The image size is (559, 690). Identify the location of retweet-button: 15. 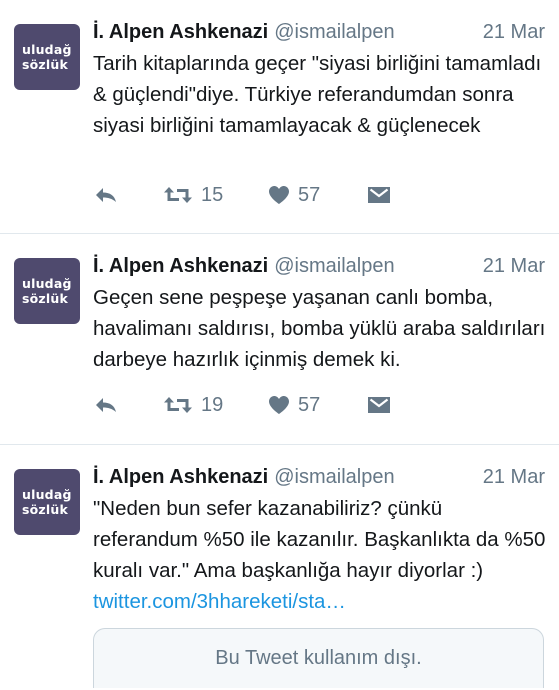
(193, 195).